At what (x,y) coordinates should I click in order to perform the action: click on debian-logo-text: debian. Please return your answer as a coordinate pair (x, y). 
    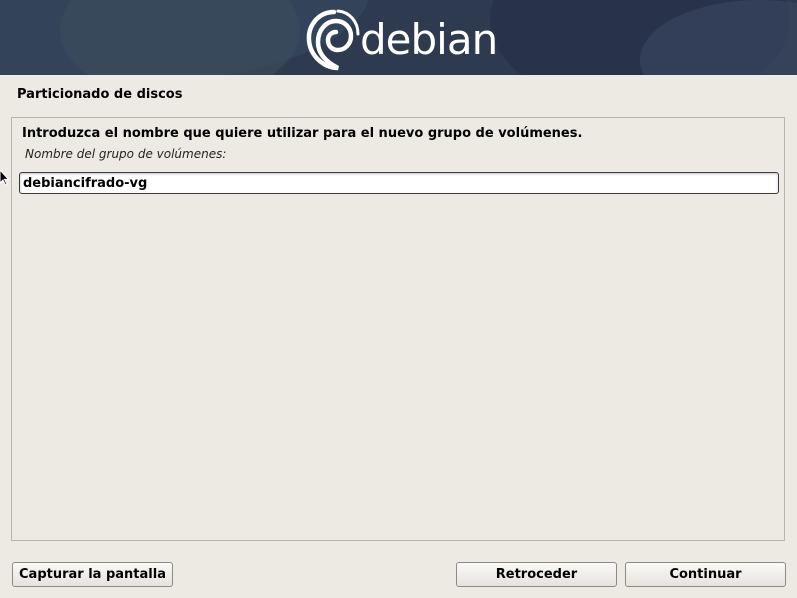
    Looking at the image, I should click on (429, 39).